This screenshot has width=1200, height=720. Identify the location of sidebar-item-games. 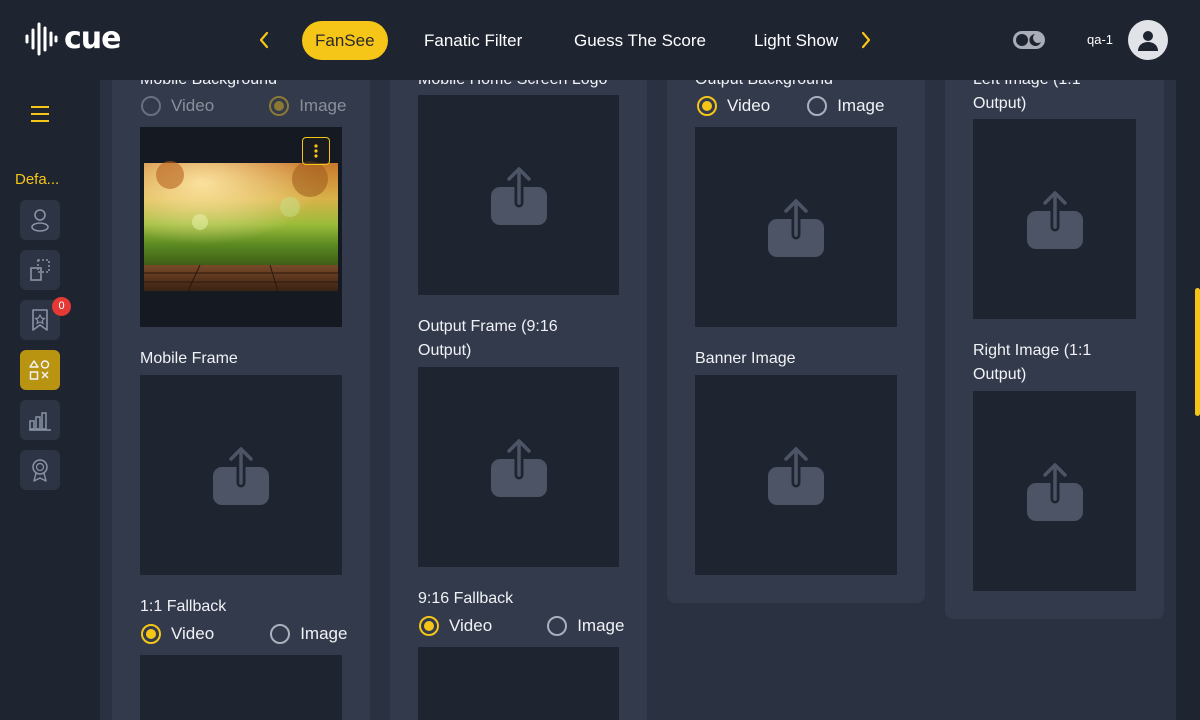
(40, 370).